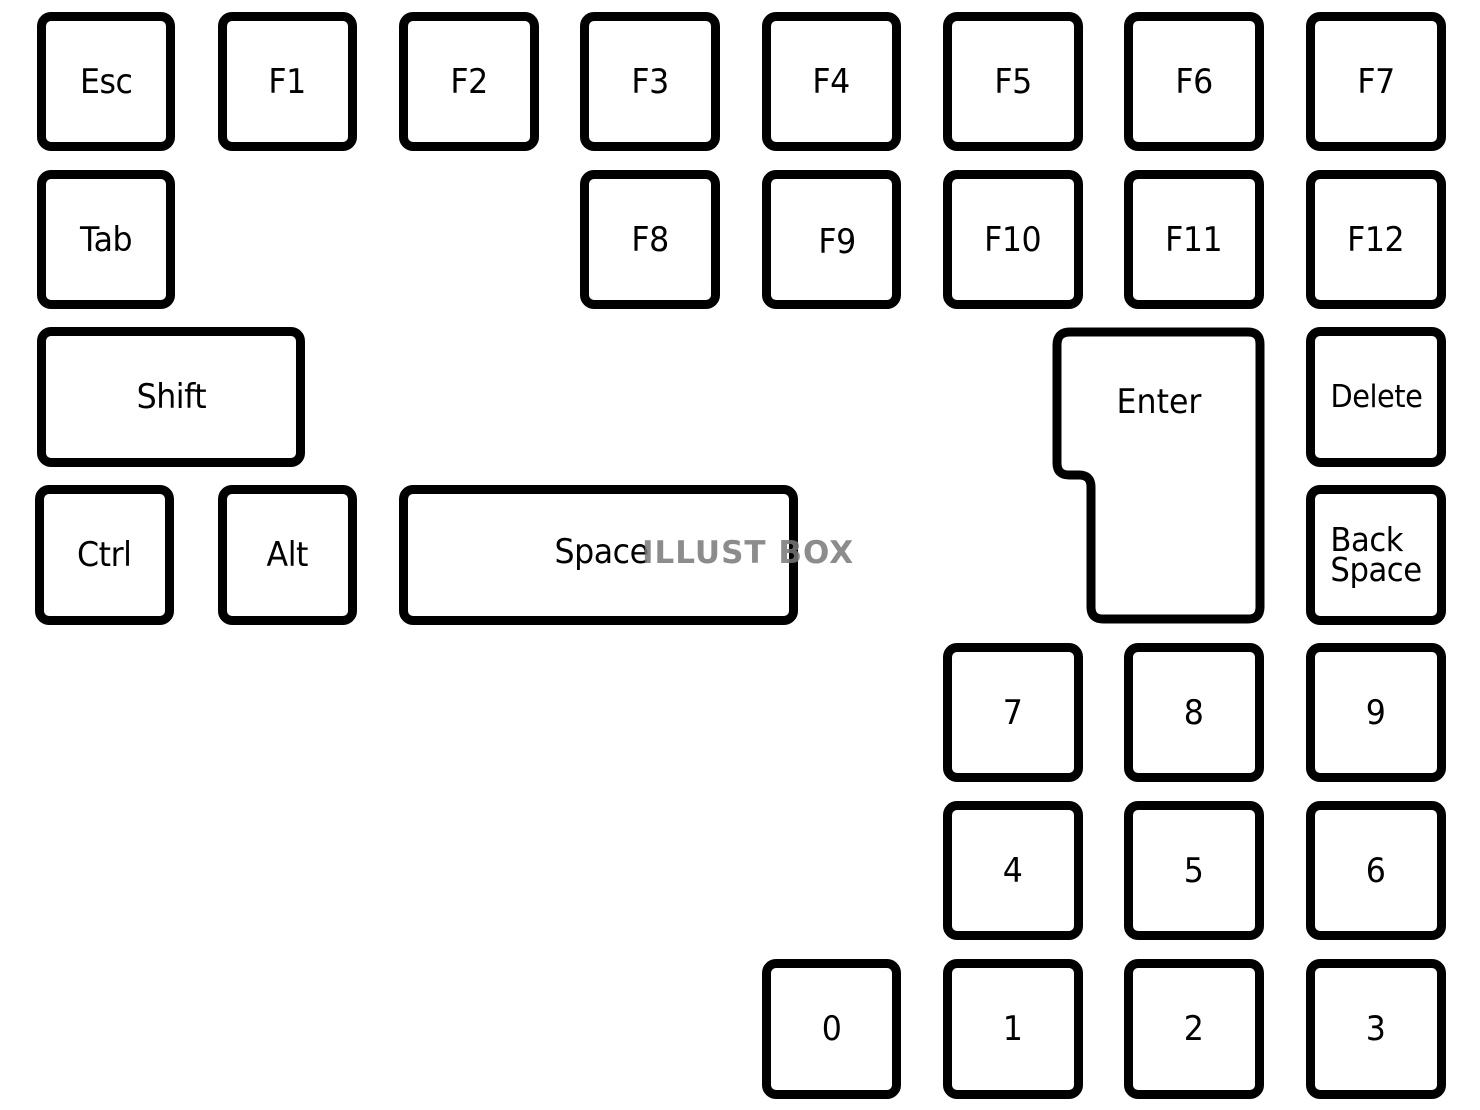 This screenshot has width=1480, height=1110. I want to click on key-delete: Delete, so click(1376, 397).